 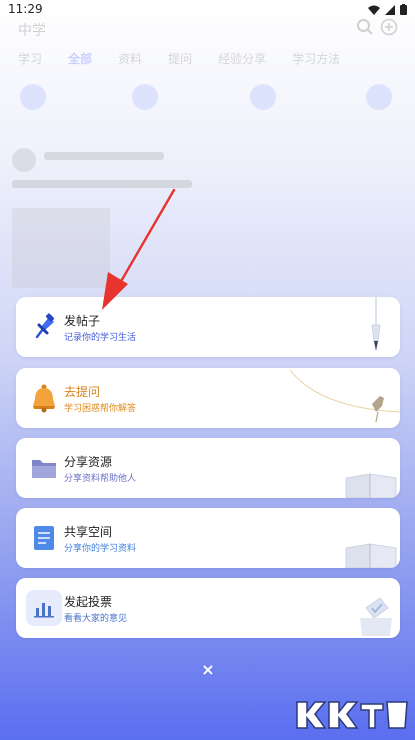 What do you see at coordinates (208, 28) in the screenshot?
I see `background-header: 中学` at bounding box center [208, 28].